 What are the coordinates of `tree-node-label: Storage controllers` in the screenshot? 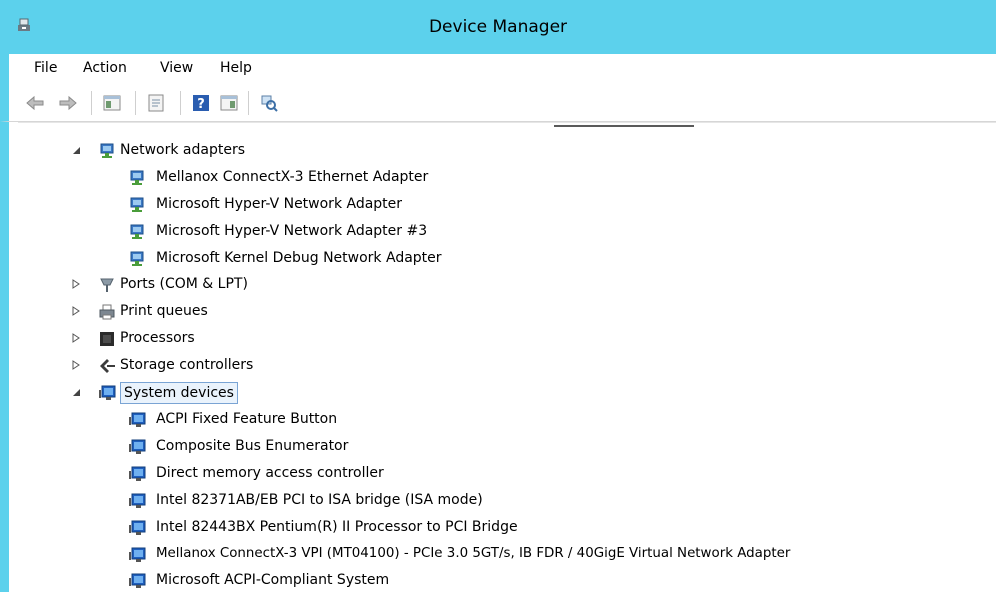 It's located at (187, 365).